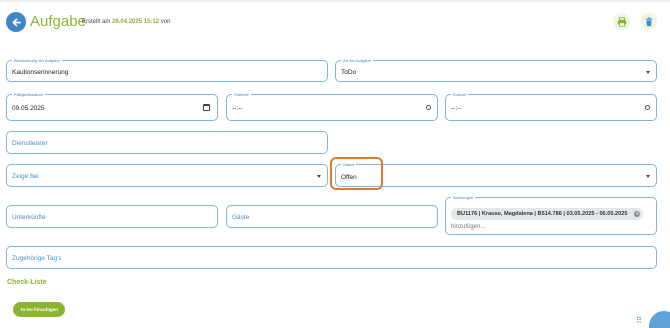 This screenshot has height=328, width=670. I want to click on service-provider-field: Dienstleister, so click(167, 142).